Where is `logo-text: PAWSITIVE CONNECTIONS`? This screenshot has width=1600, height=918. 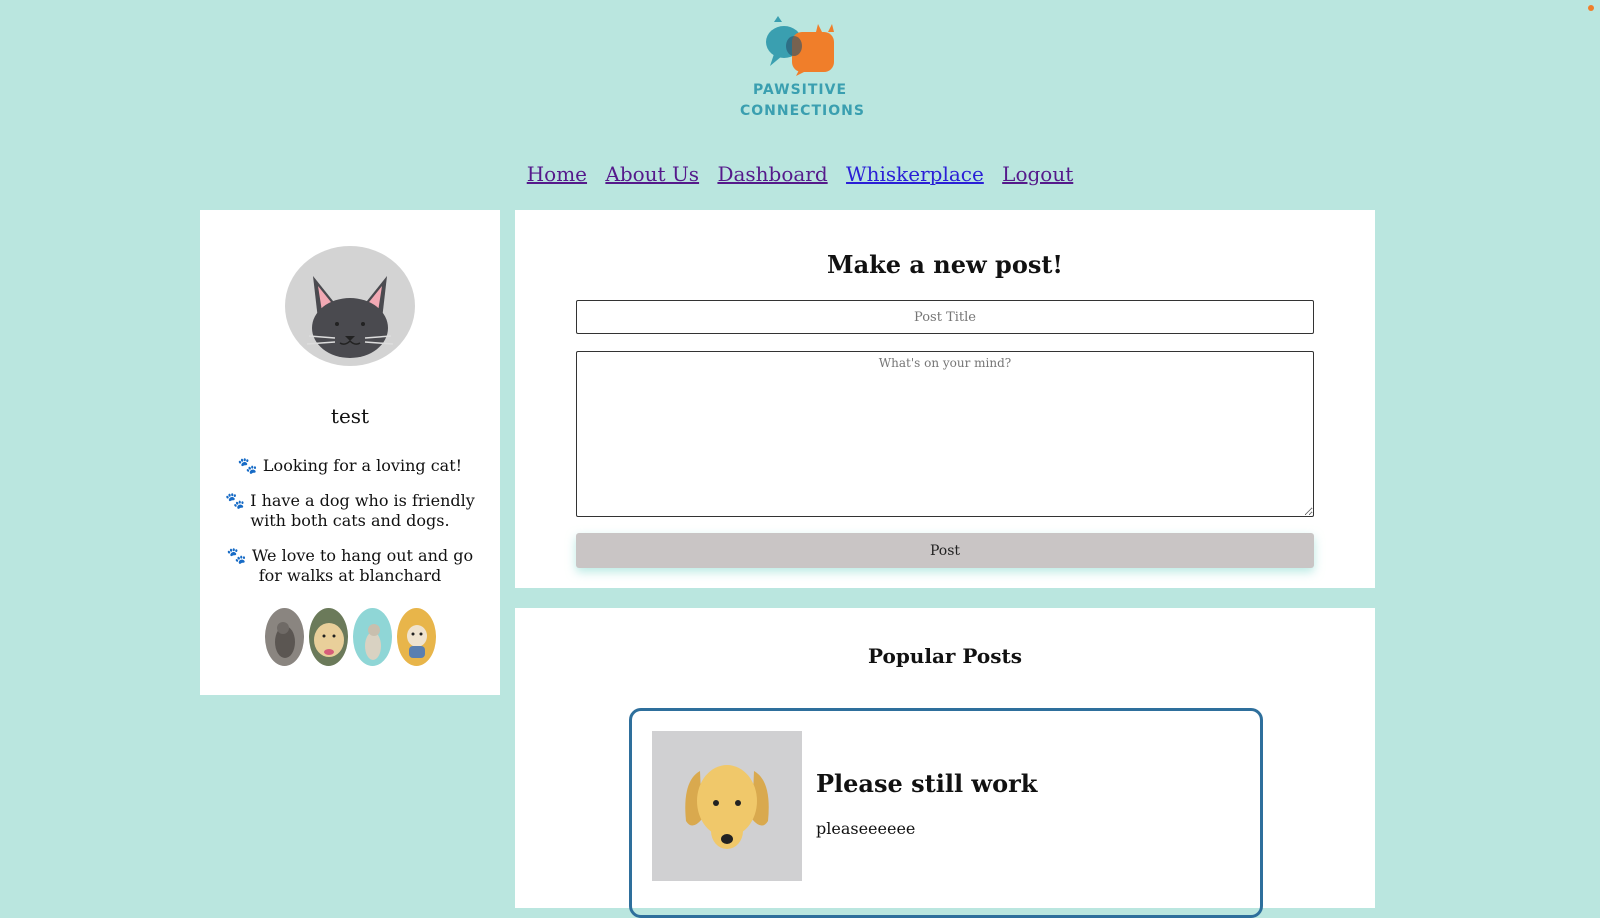
logo-text: PAWSITIVE CONNECTIONS is located at coordinates (802, 101).